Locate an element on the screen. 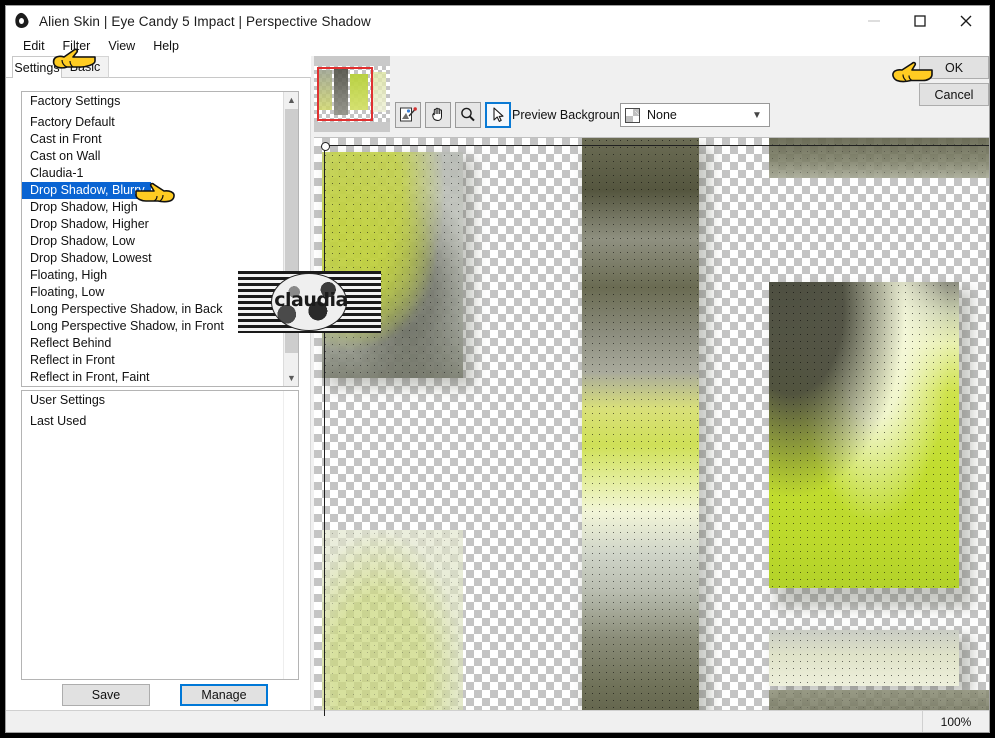  list-item: Drop Shadow, Low is located at coordinates (78, 241).